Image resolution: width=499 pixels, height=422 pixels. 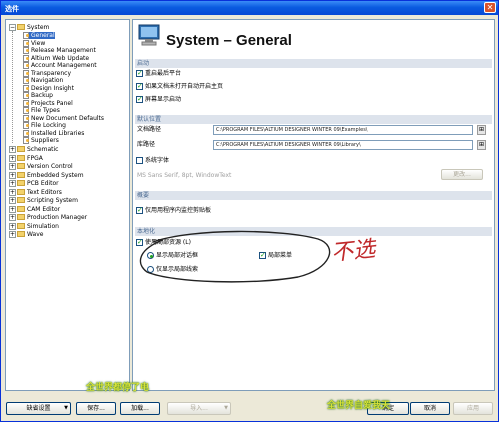 I want to click on tree-item-version-control: + Version Control, so click(x=41, y=166).